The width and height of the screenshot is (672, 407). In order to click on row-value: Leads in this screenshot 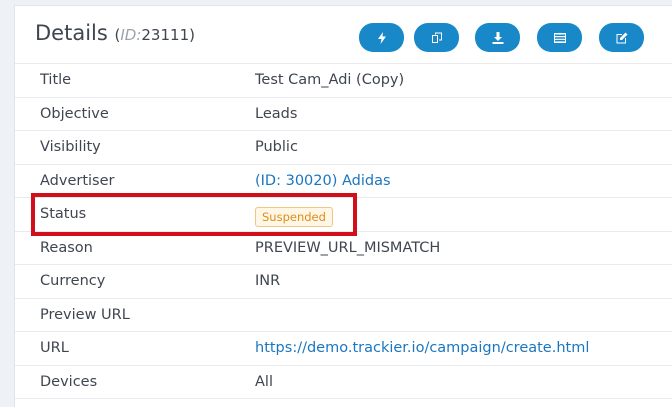, I will do `click(276, 113)`.